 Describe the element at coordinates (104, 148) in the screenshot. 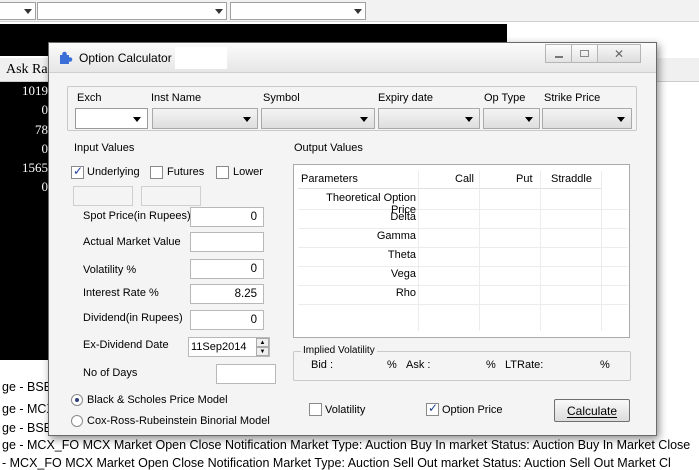

I see `input-values-title: Input Values` at that location.